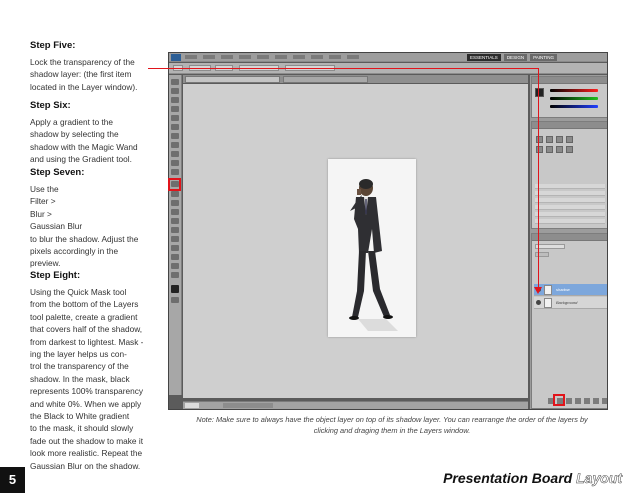 The image size is (638, 493). Describe the element at coordinates (175, 154) in the screenshot. I see `clone-stamp-tool-icon` at that location.